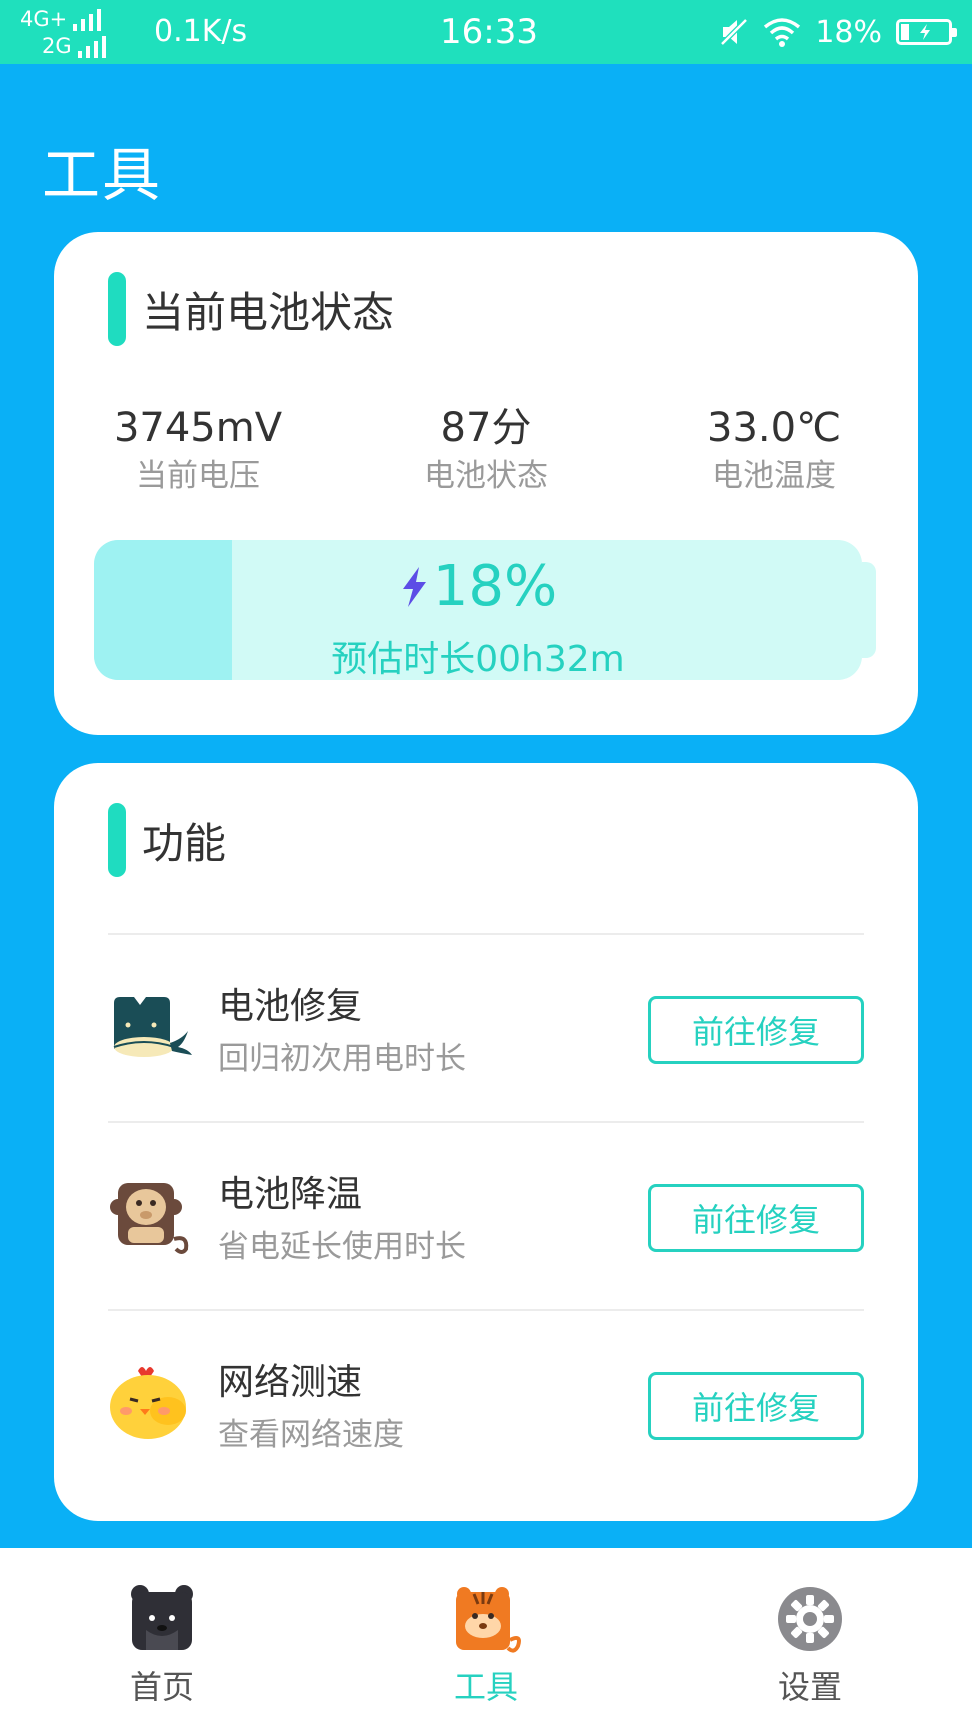 This screenshot has height=1728, width=972. What do you see at coordinates (486, 428) in the screenshot?
I see `stat-value: 87分` at bounding box center [486, 428].